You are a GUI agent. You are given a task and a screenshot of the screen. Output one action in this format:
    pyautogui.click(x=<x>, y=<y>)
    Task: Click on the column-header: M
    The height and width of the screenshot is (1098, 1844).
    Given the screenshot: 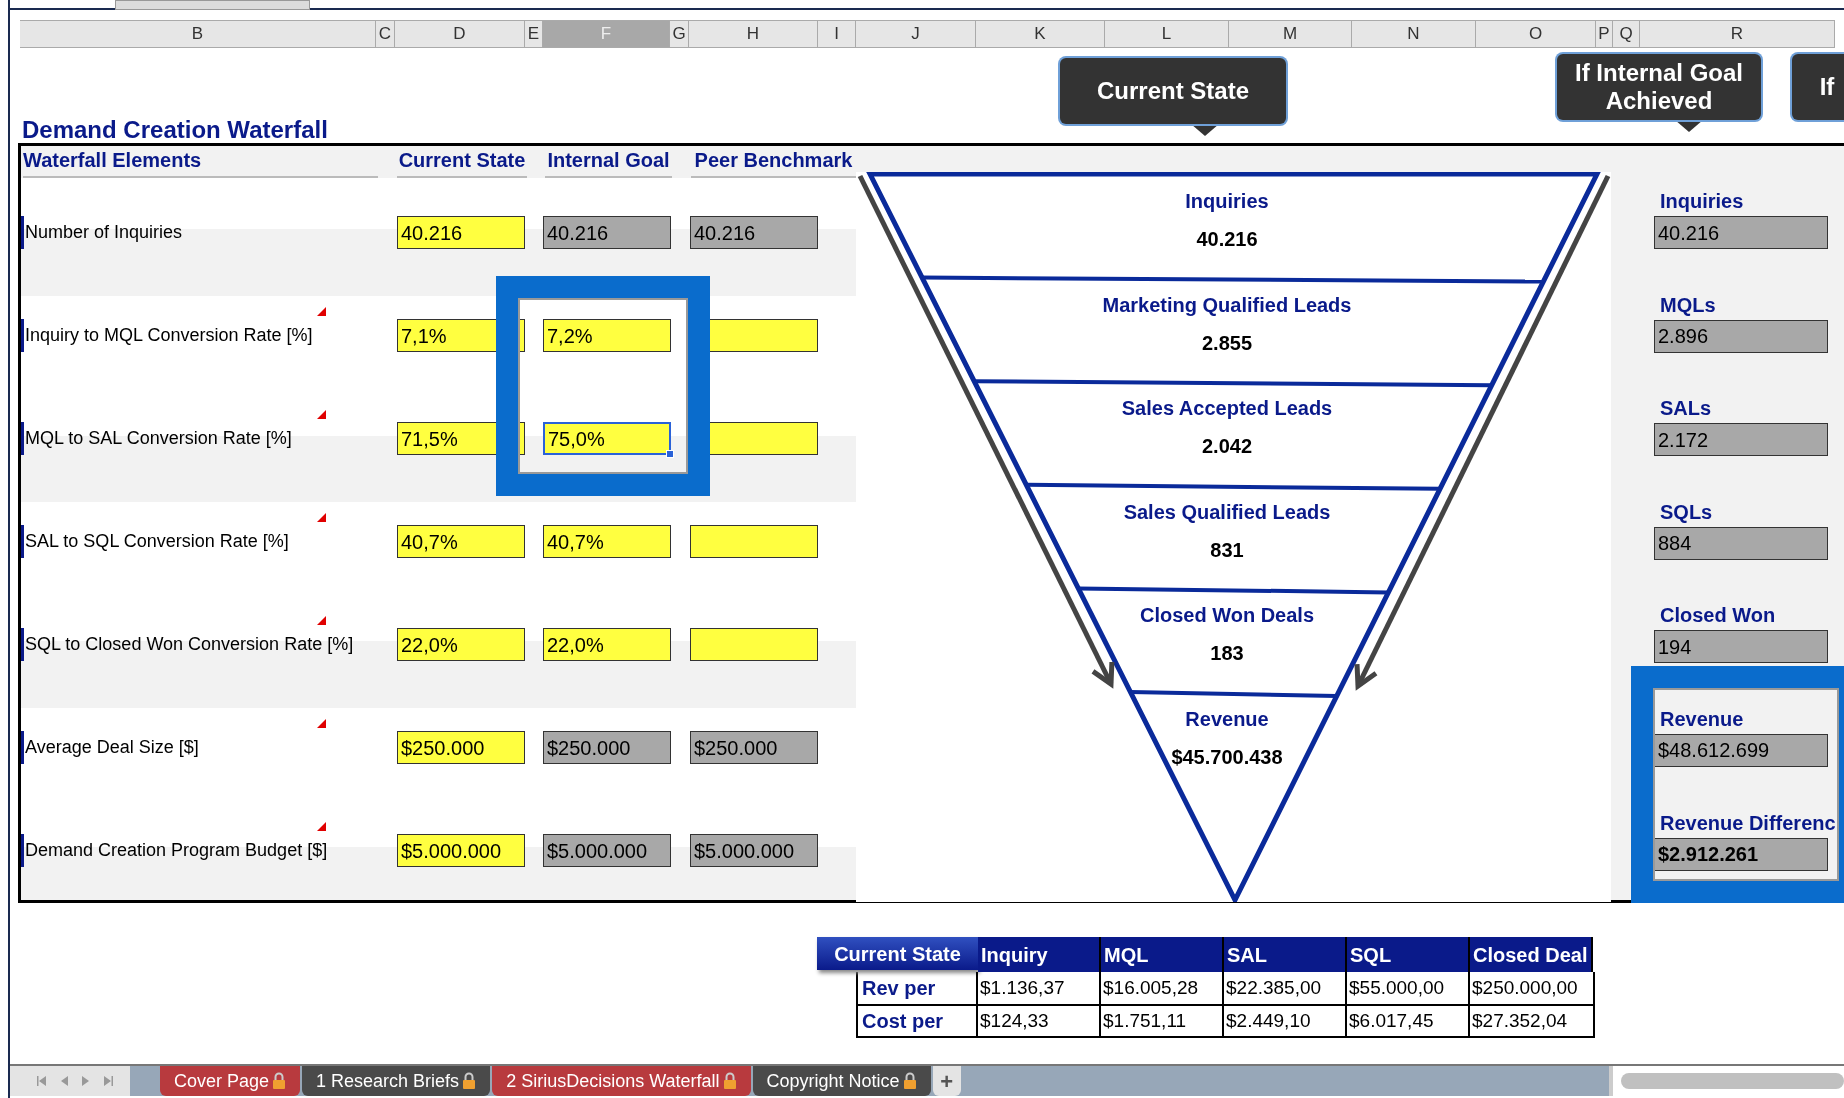 What is the action you would take?
    pyautogui.click(x=1290, y=34)
    